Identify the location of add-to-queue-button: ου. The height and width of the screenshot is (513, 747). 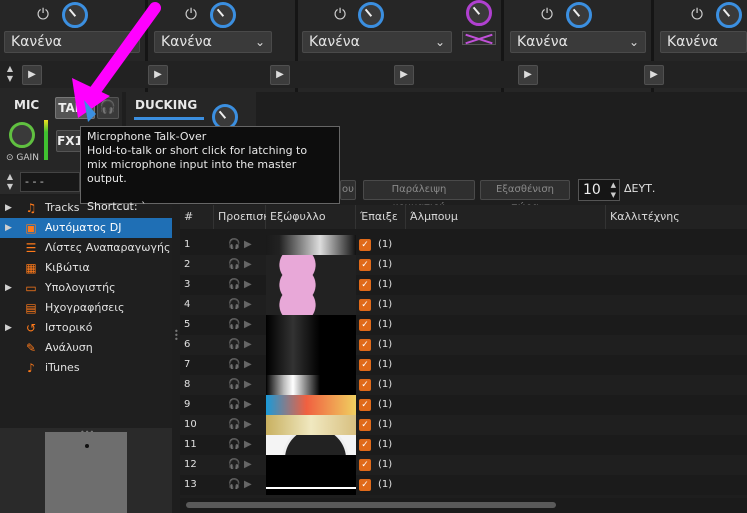
(348, 190).